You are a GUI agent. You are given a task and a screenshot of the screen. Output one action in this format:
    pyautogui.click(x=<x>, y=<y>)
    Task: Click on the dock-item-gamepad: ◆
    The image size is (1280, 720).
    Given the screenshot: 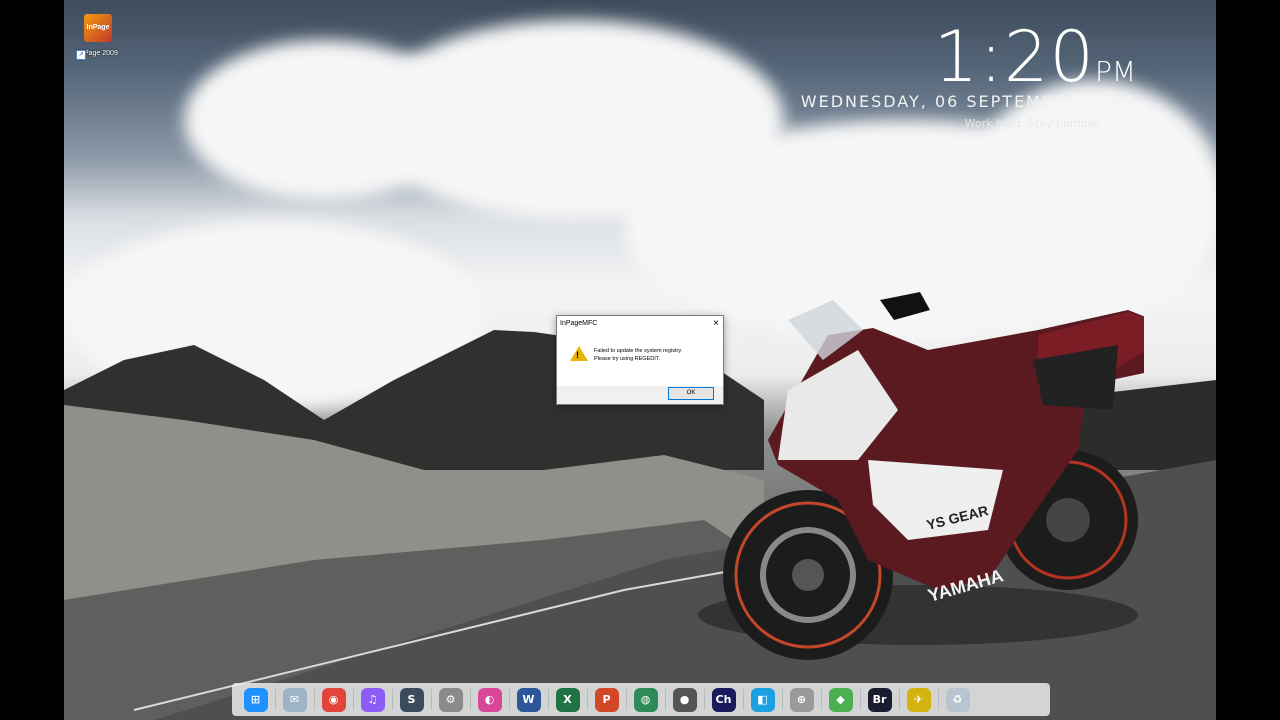 What is the action you would take?
    pyautogui.click(x=840, y=699)
    